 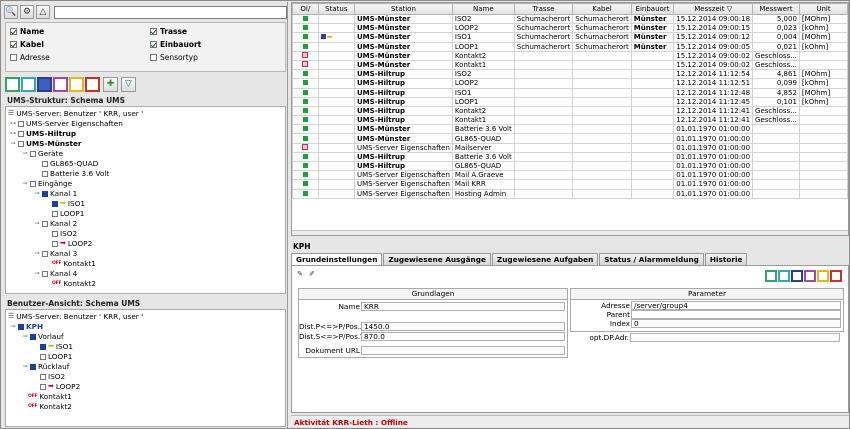 What do you see at coordinates (55, 193) in the screenshot?
I see `tree-kanal1: ⊸ Kanal 1` at bounding box center [55, 193].